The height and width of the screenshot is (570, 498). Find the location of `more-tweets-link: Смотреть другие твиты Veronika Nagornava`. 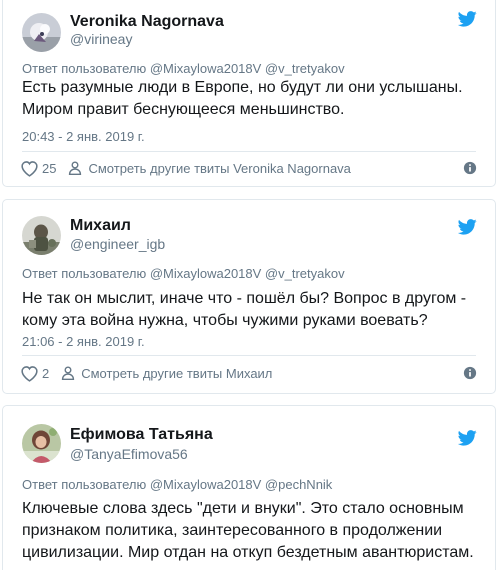

more-tweets-link: Смотреть другие твиты Veronika Nagornava is located at coordinates (219, 168).